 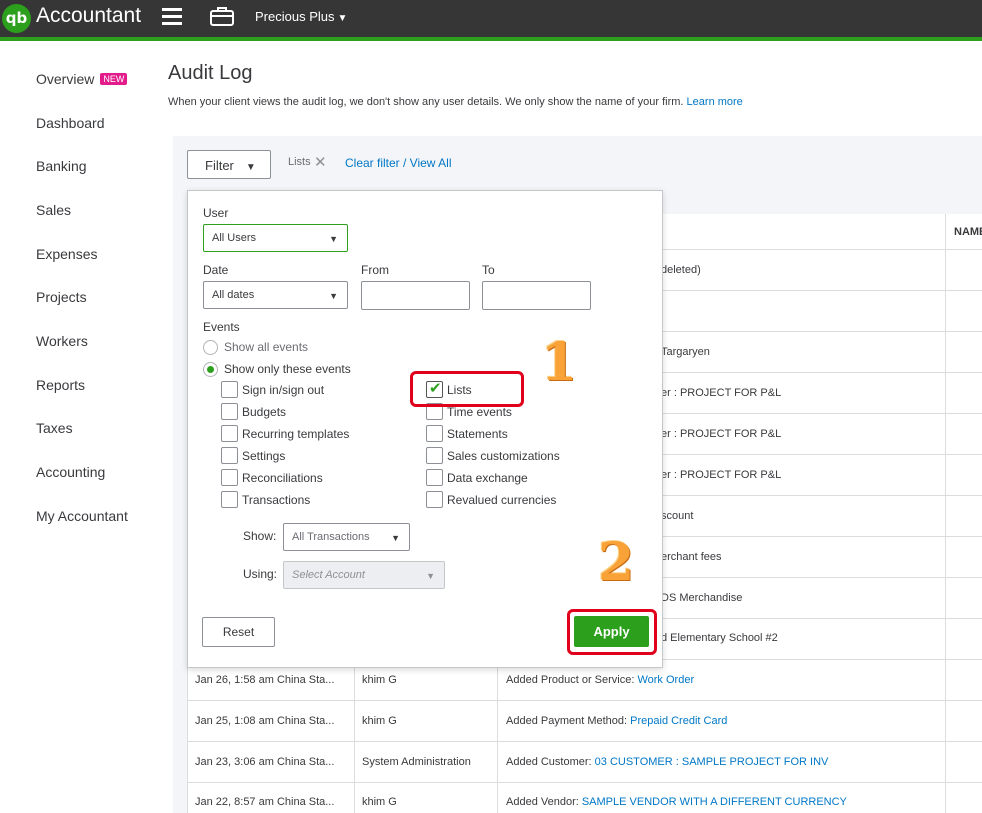 What do you see at coordinates (434, 433) in the screenshot?
I see `checkbox-statements` at bounding box center [434, 433].